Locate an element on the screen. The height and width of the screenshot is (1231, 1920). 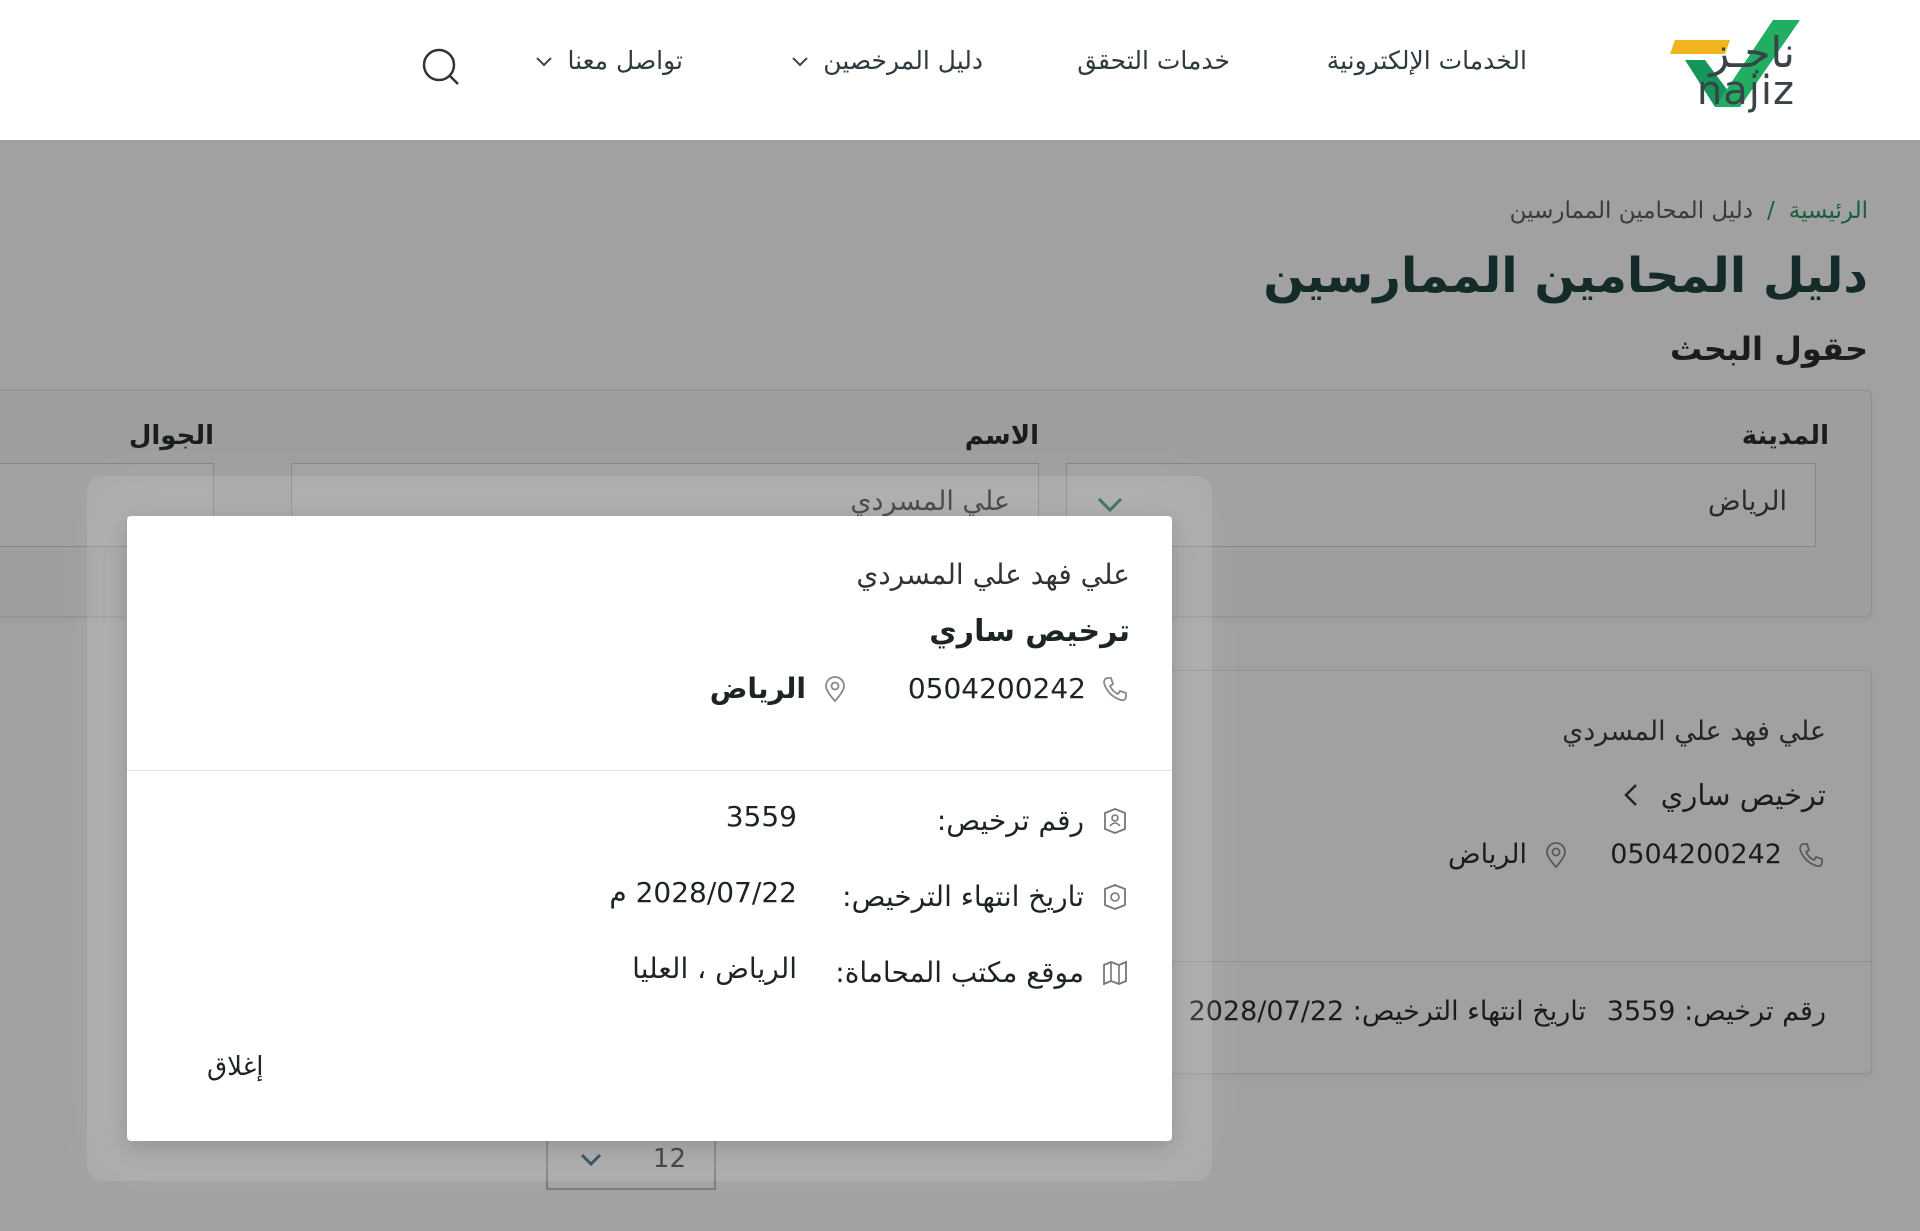
najiz-logo: ناجـز najiz is located at coordinates (1775, 70).